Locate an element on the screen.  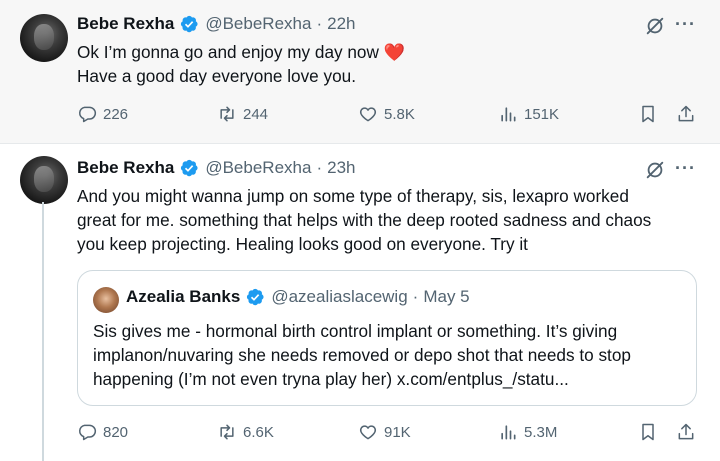
display-name: Azealia Banks is located at coordinates (183, 296).